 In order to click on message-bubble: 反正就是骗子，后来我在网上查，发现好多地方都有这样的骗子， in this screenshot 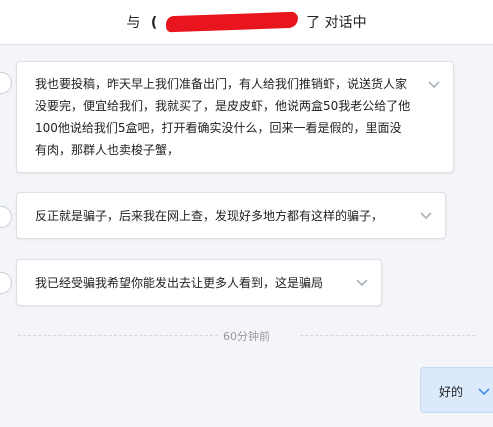, I will do `click(231, 215)`.